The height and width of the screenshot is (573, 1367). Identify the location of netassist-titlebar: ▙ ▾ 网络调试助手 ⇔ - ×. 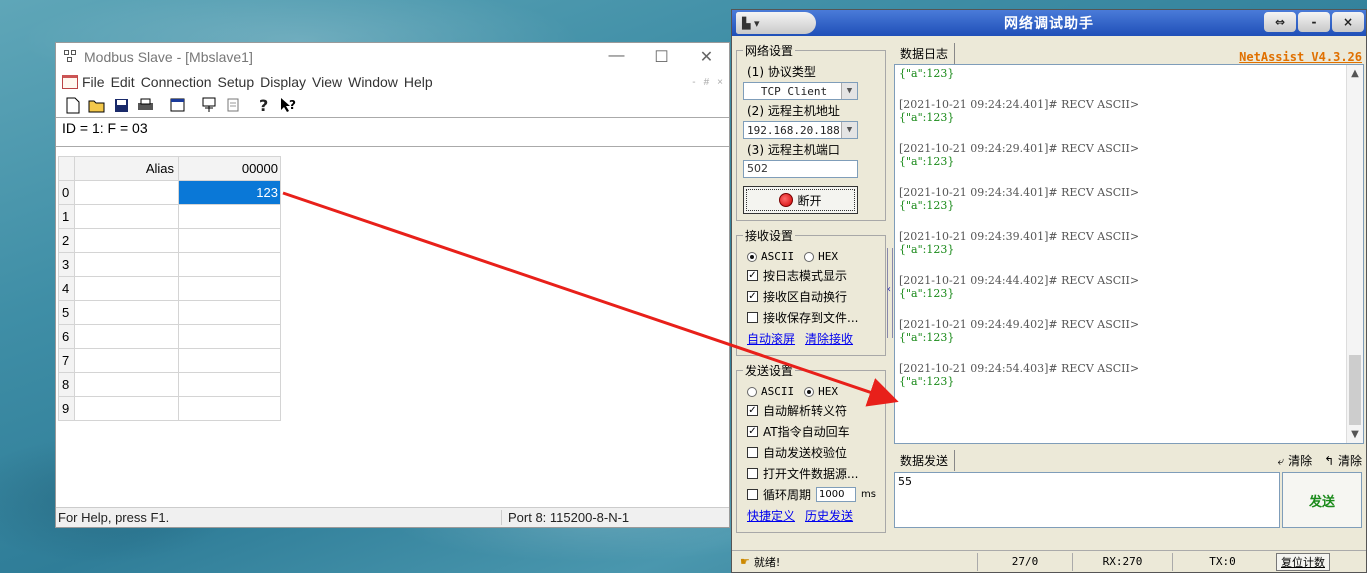
(1049, 23).